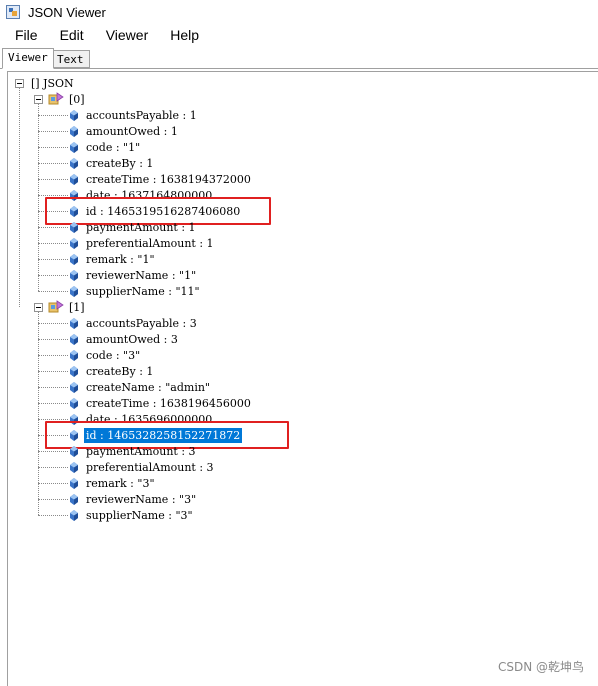 The height and width of the screenshot is (686, 598). I want to click on menu-file: File, so click(26, 35).